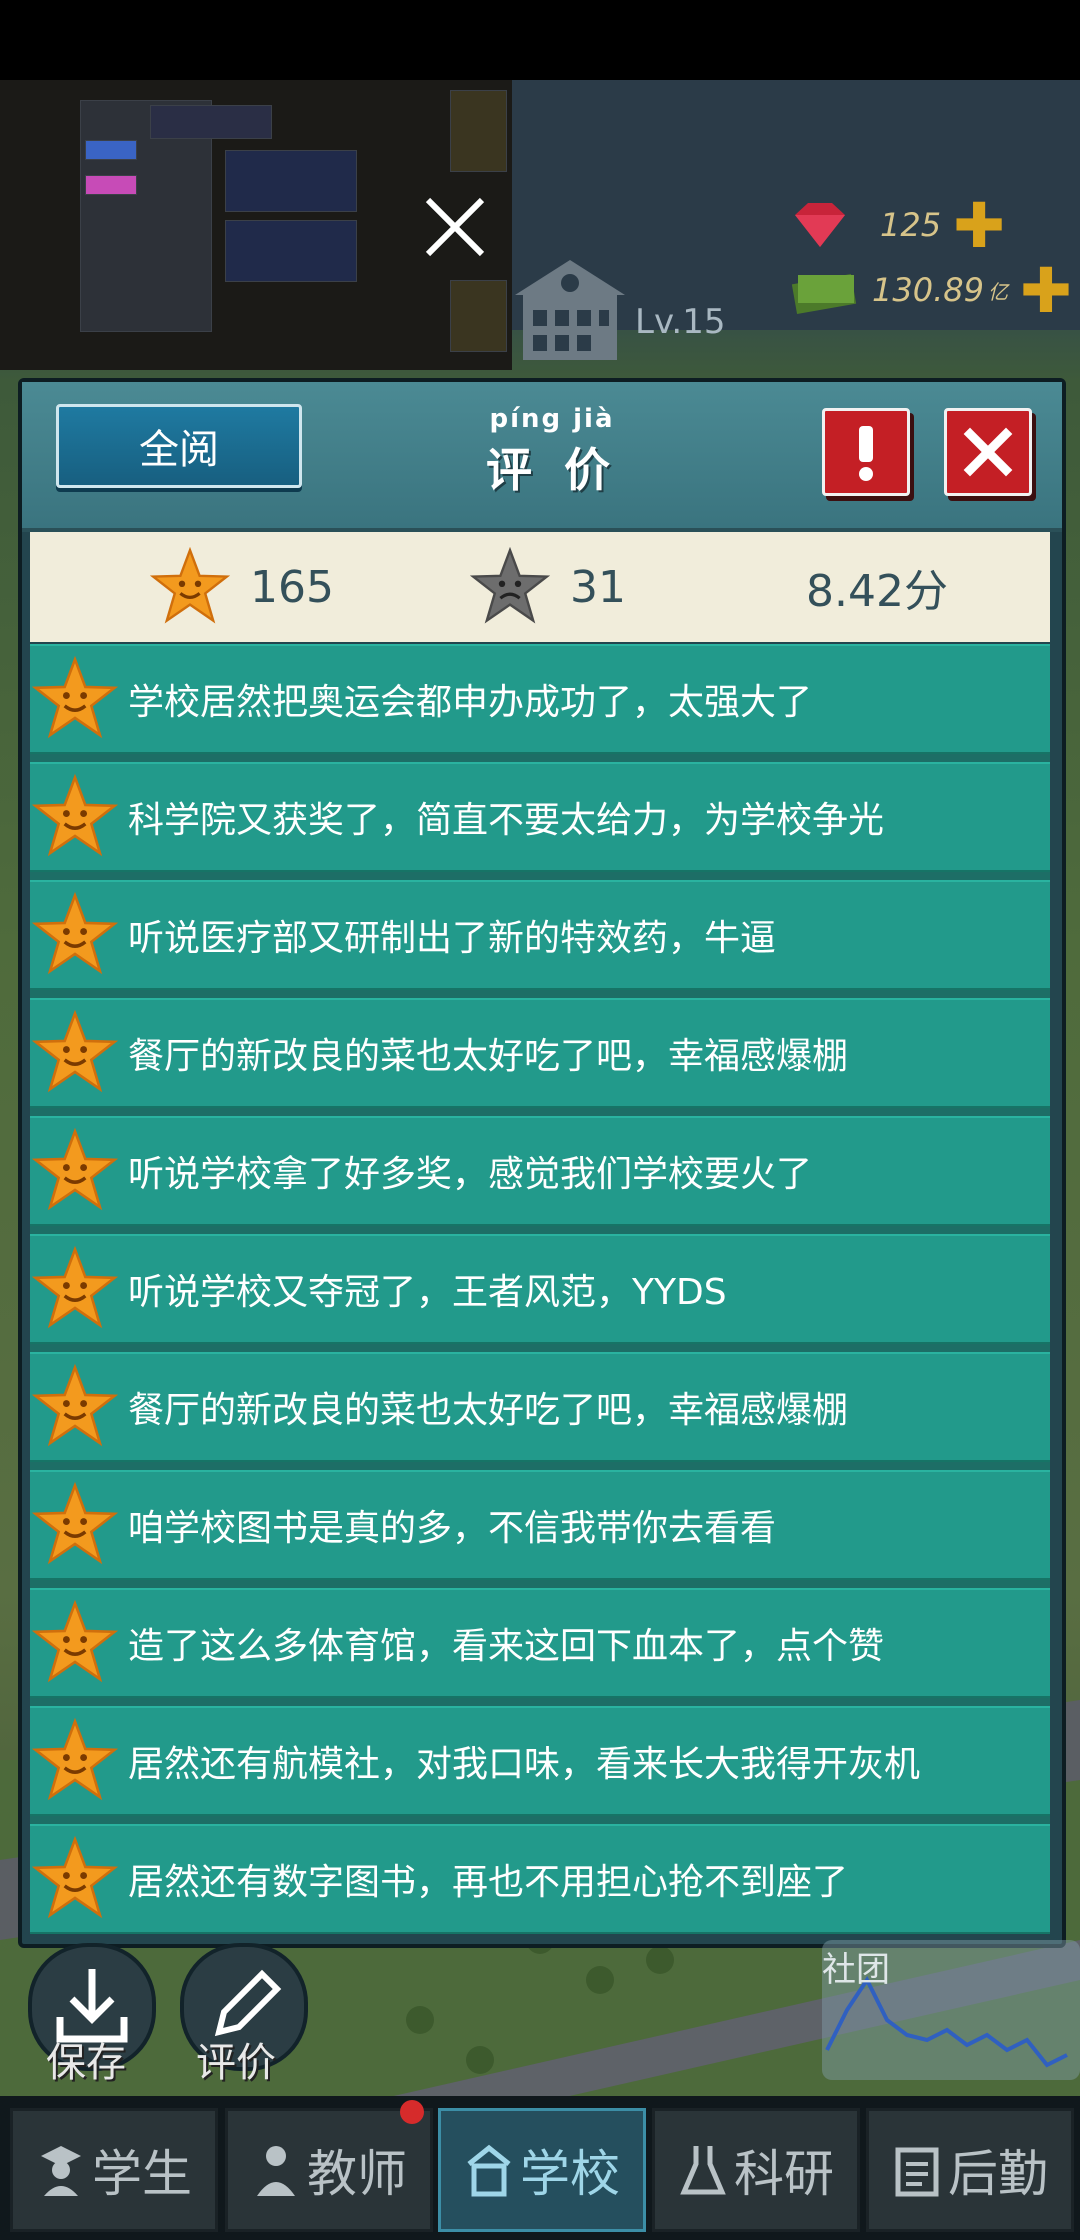 Image resolution: width=1080 pixels, height=2240 pixels. I want to click on comment-text: 造了这么多体育馆，看来这回下血本了，点个赞, so click(506, 1646).